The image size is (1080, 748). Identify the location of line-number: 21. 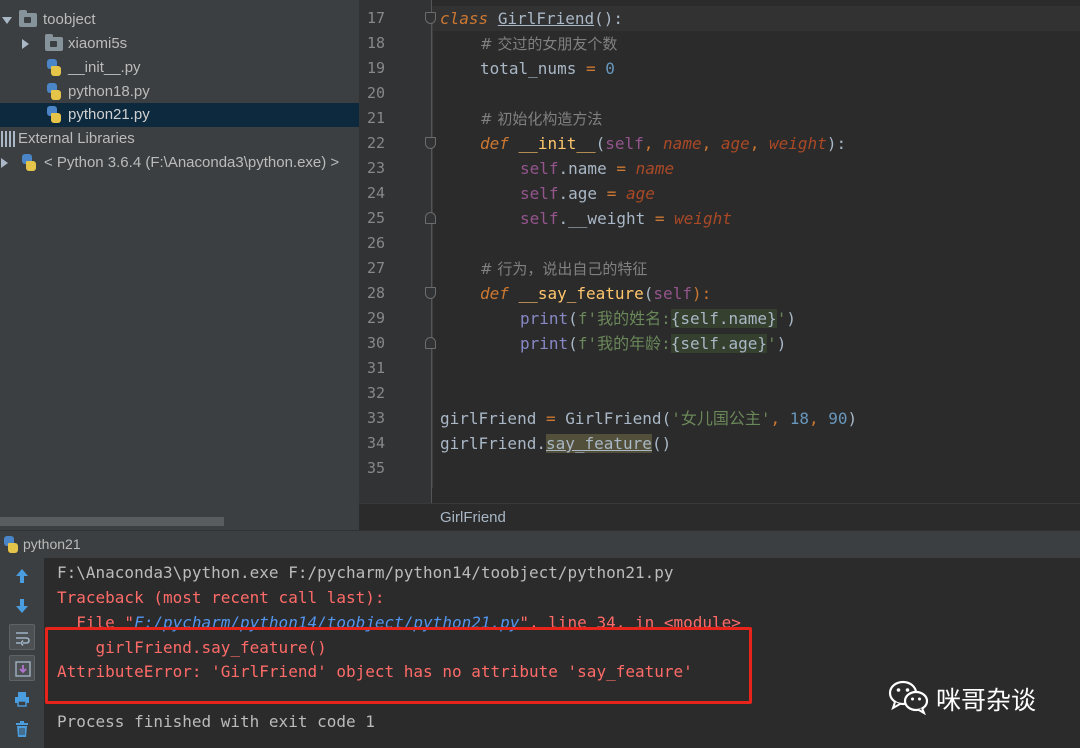
(375, 118).